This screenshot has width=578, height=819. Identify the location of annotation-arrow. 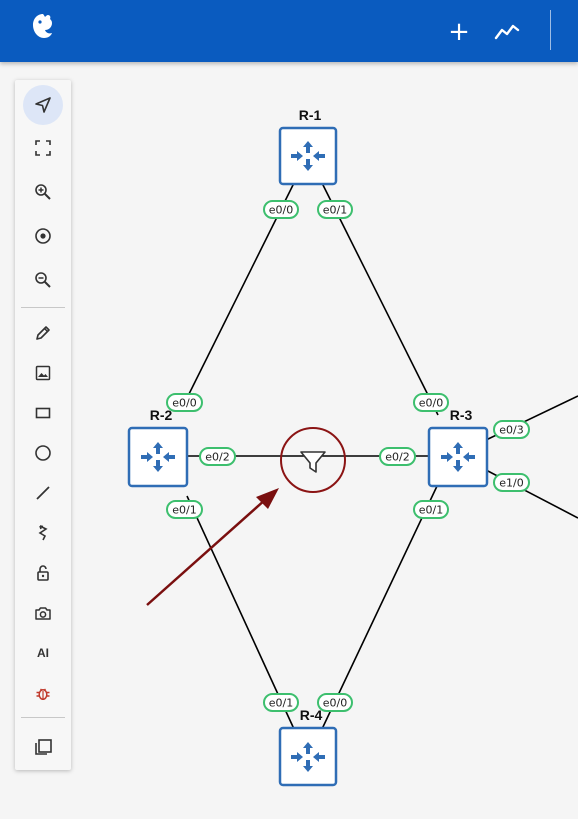
(212, 547).